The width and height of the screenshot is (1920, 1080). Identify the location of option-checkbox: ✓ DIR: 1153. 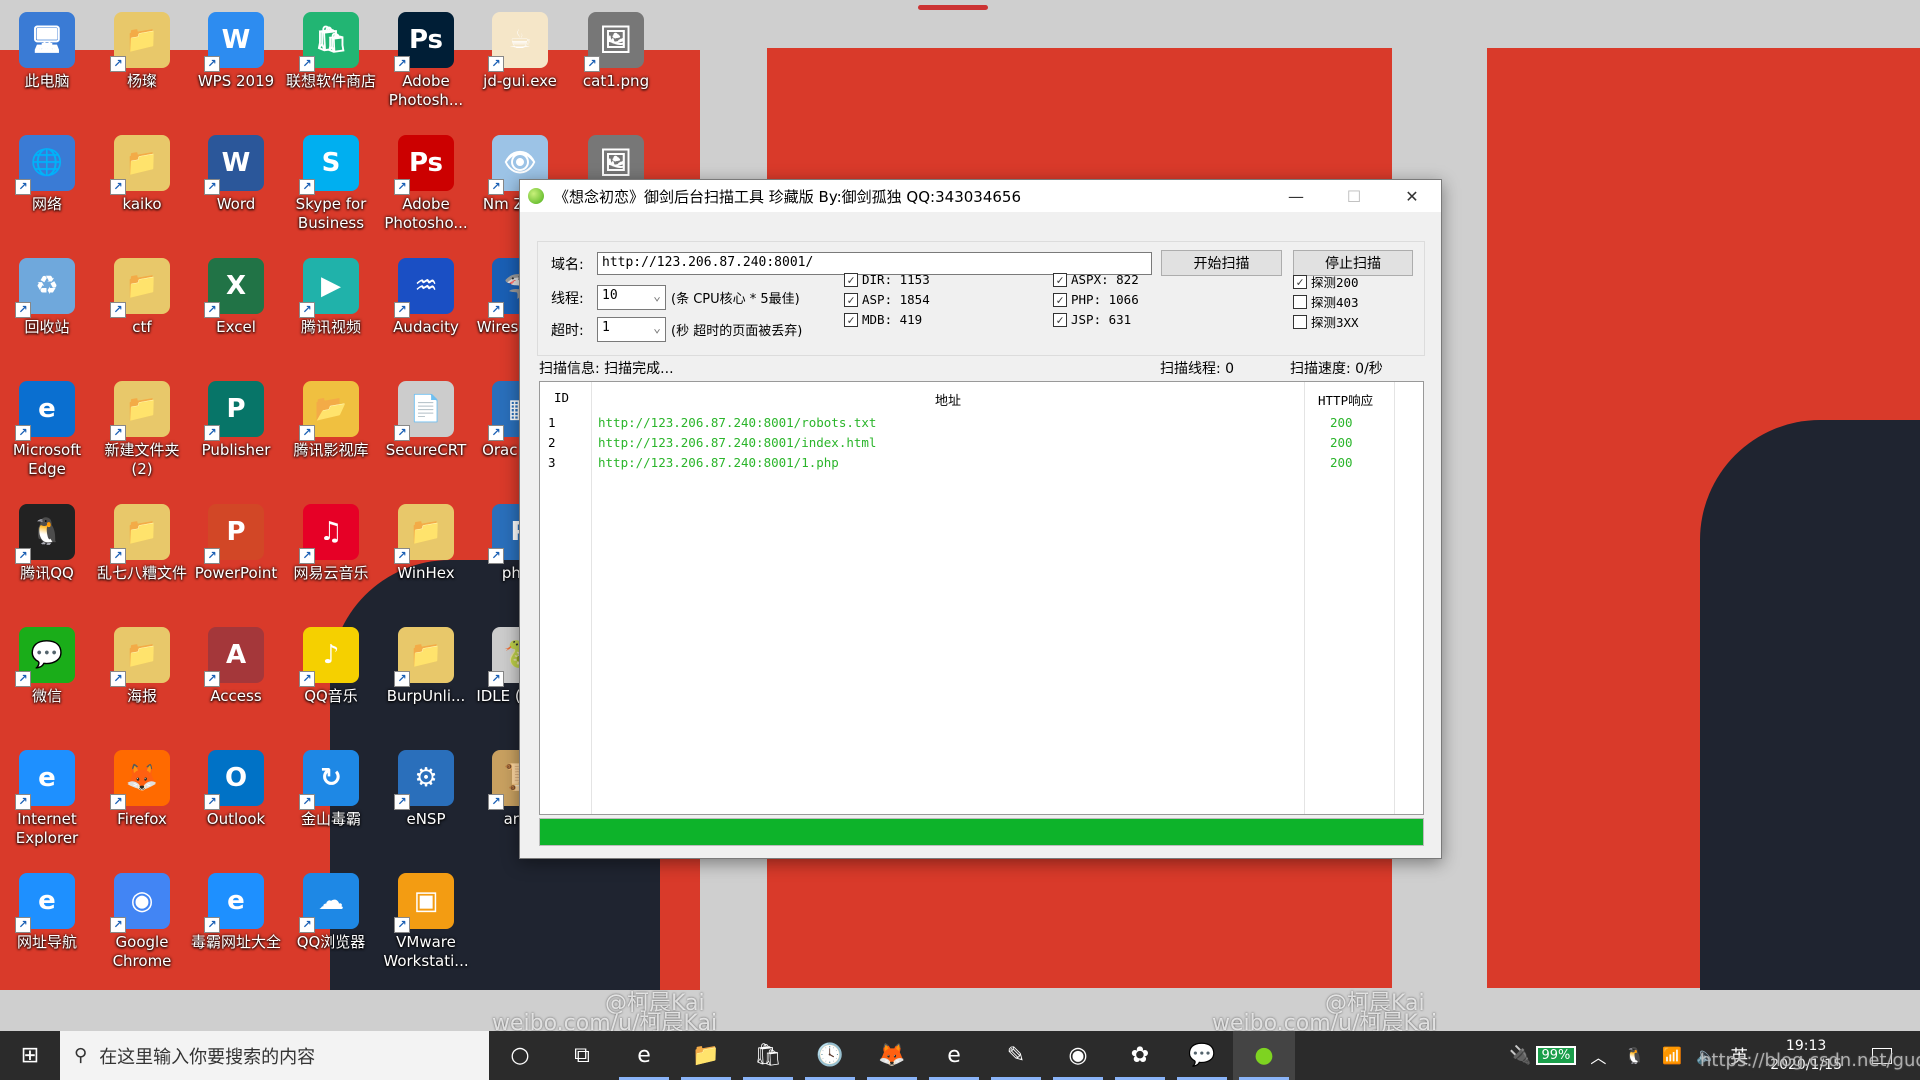
(887, 279).